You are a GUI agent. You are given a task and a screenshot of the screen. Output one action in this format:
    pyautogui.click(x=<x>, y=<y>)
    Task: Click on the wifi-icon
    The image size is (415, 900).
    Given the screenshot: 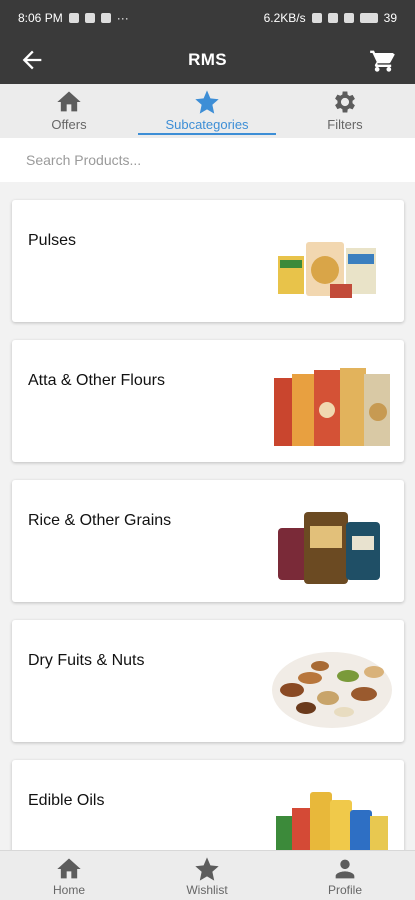 What is the action you would take?
    pyautogui.click(x=348, y=18)
    